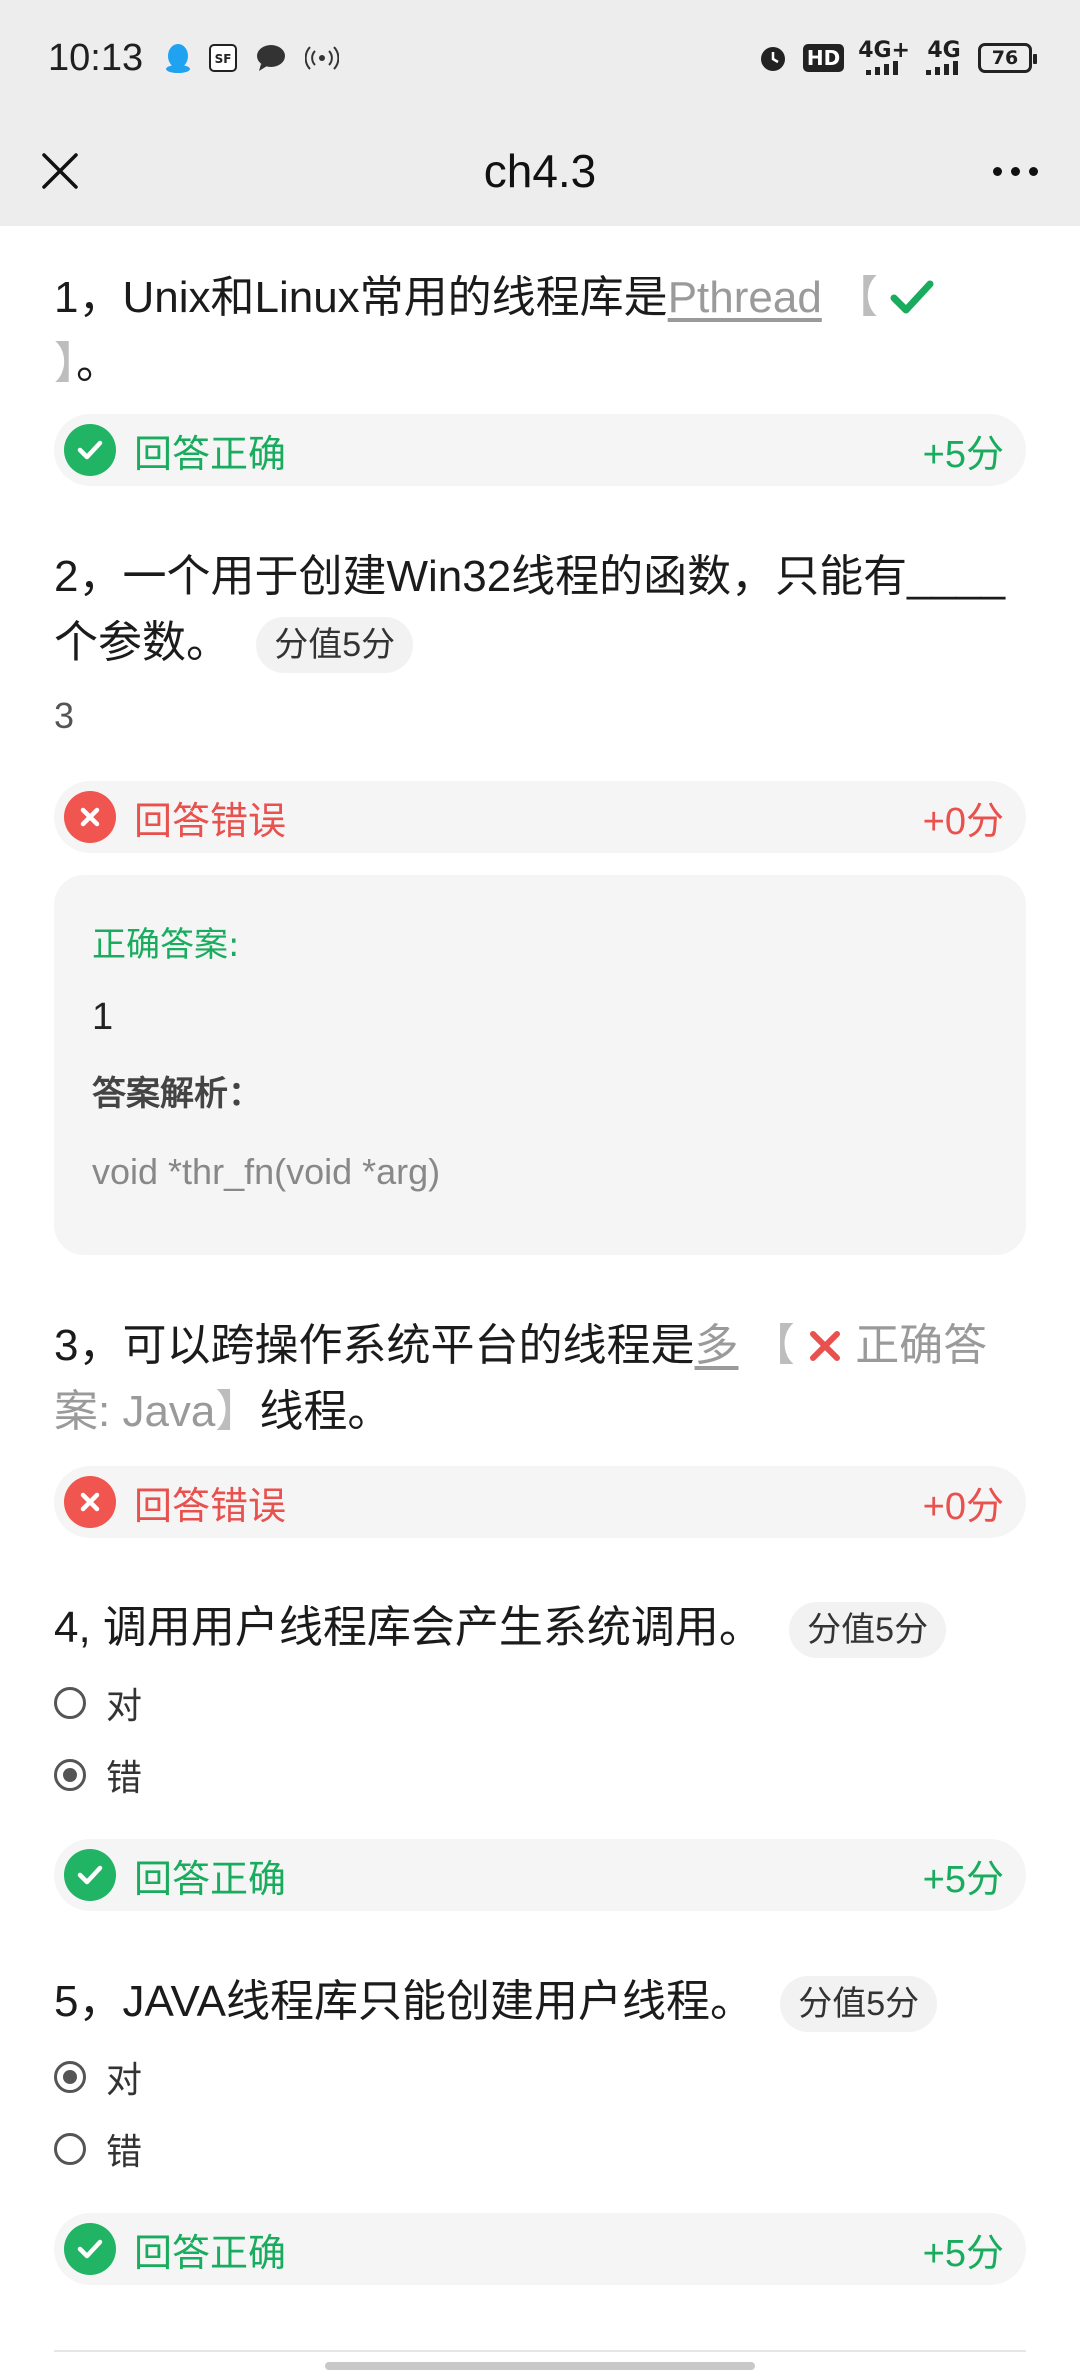 The height and width of the screenshot is (2376, 1080). What do you see at coordinates (944, 50) in the screenshot?
I see `network-label-2: 4G` at bounding box center [944, 50].